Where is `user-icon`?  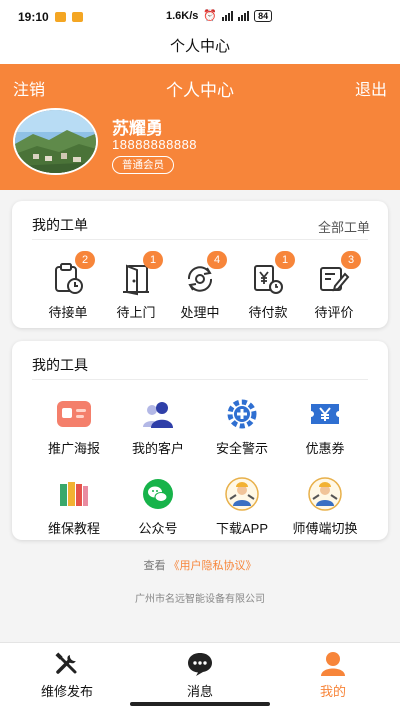 user-icon is located at coordinates (333, 664).